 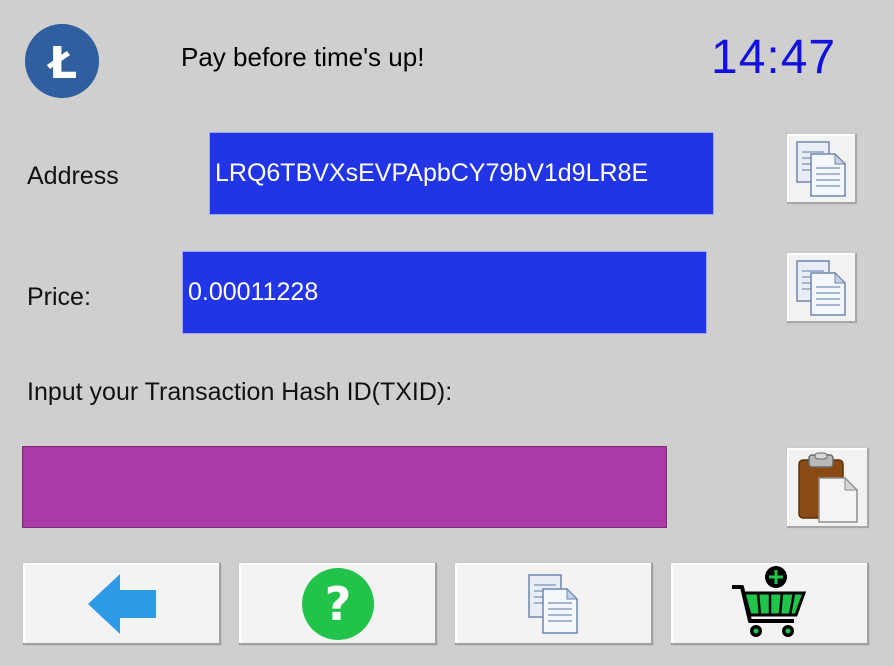 I want to click on address-label: Address, so click(x=73, y=176).